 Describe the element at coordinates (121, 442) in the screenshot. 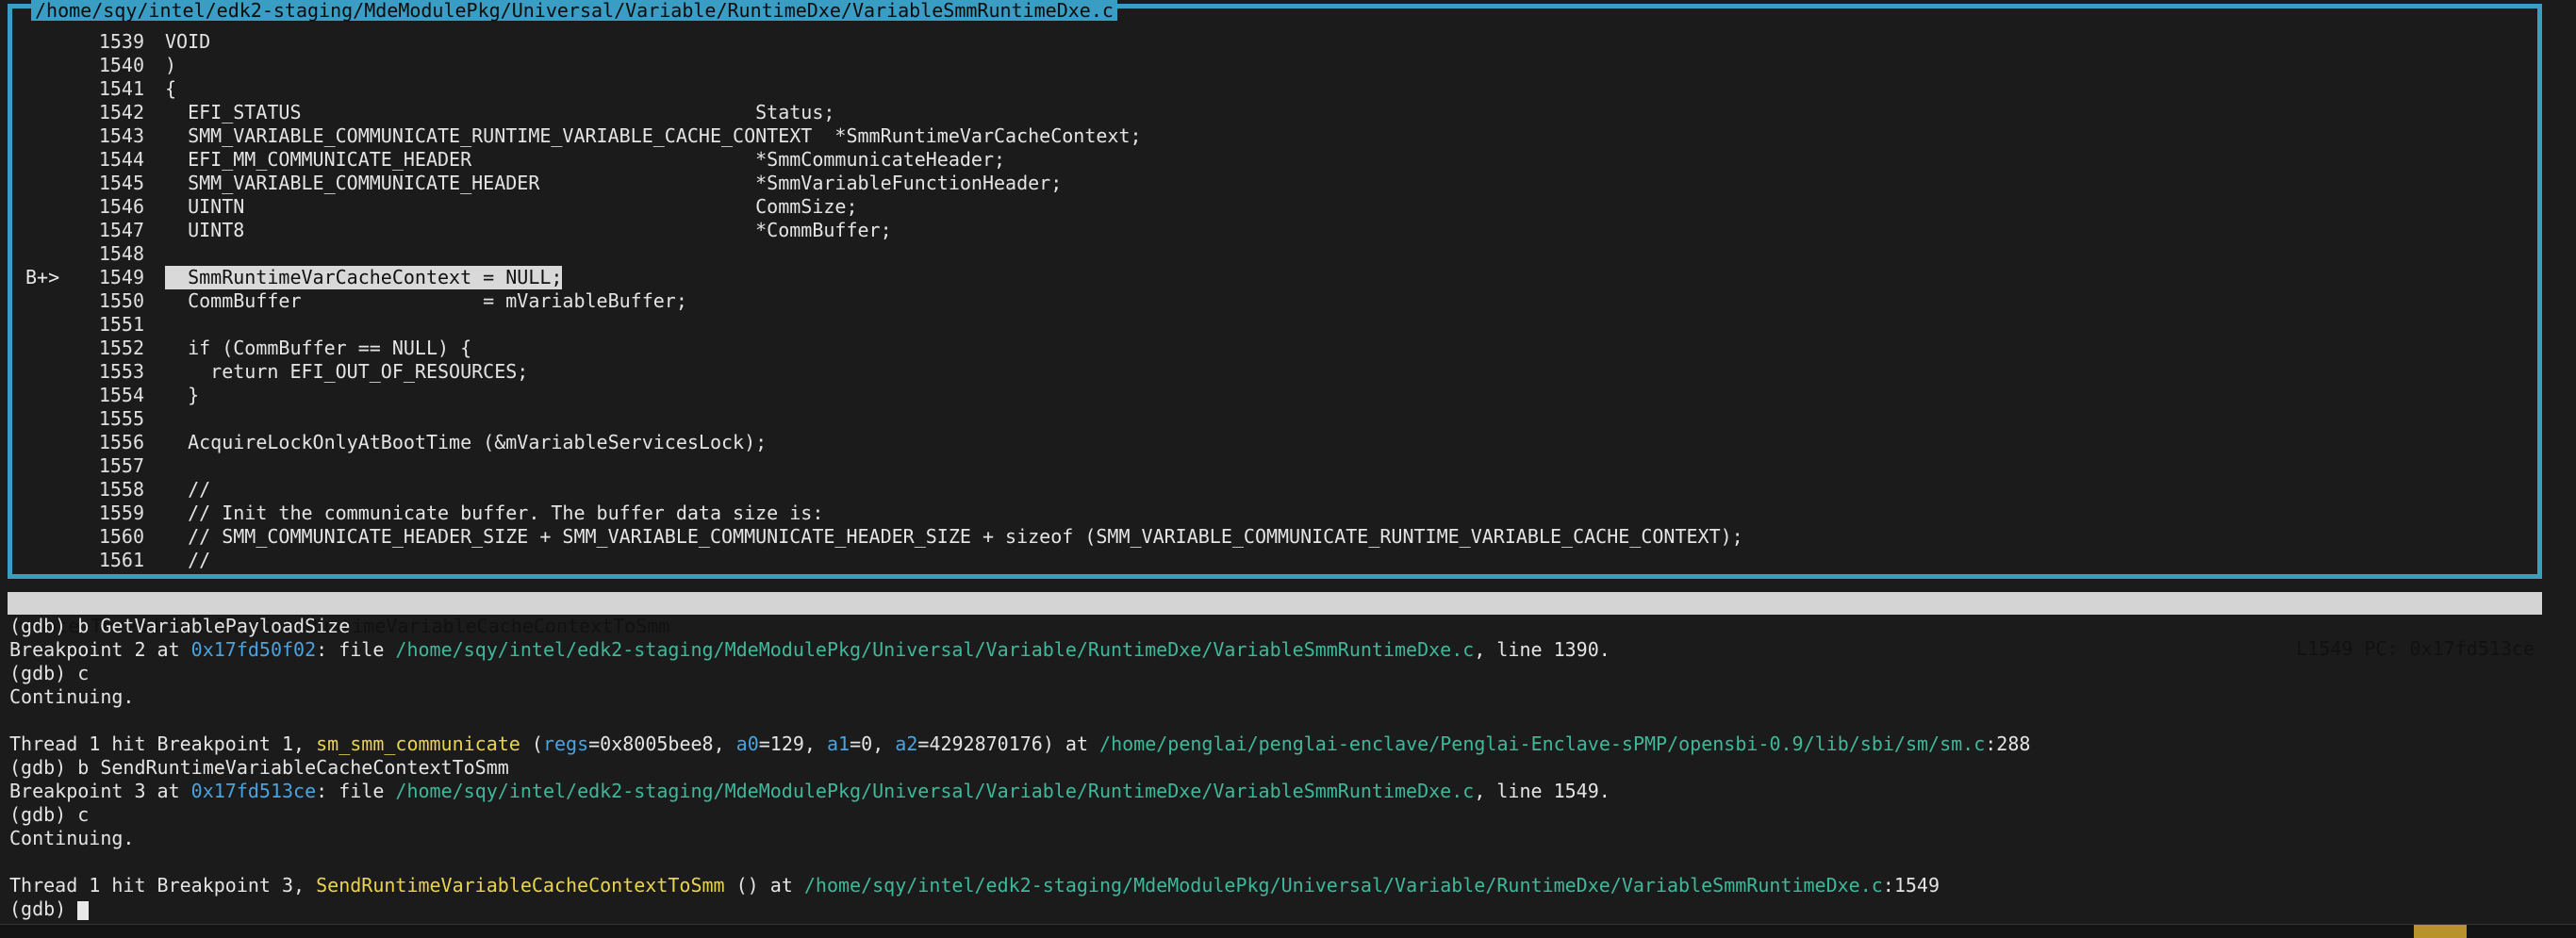

I see `line-number: 1556` at that location.